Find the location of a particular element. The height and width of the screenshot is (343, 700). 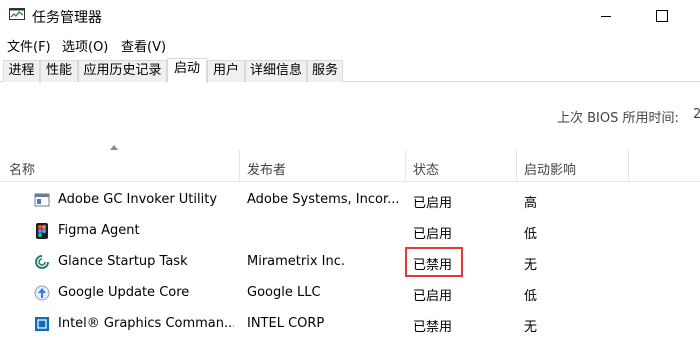

column-header-impact: 启动影响 is located at coordinates (550, 168).